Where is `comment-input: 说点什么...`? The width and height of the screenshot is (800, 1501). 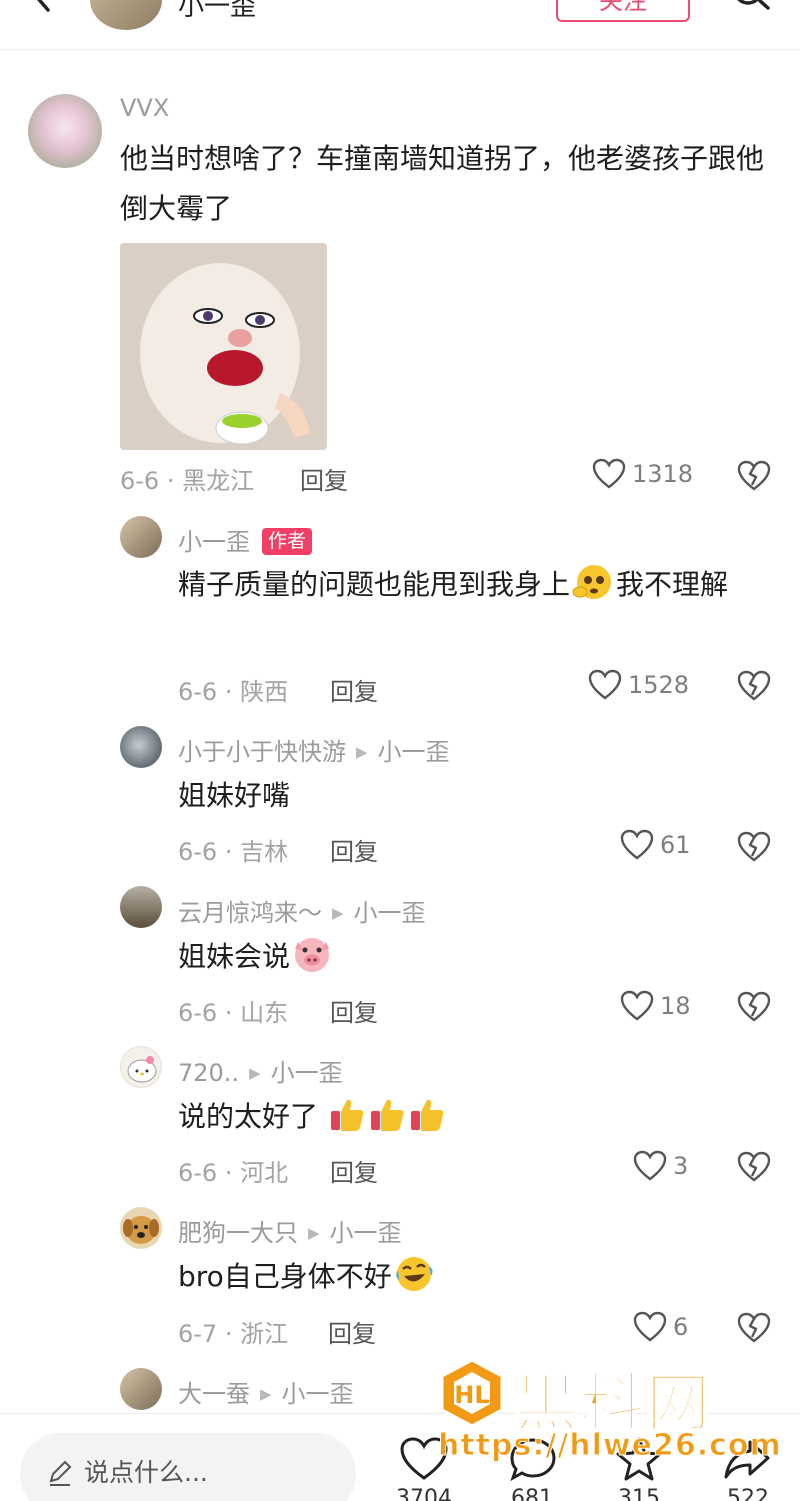
comment-input: 说点什么... is located at coordinates (188, 1467).